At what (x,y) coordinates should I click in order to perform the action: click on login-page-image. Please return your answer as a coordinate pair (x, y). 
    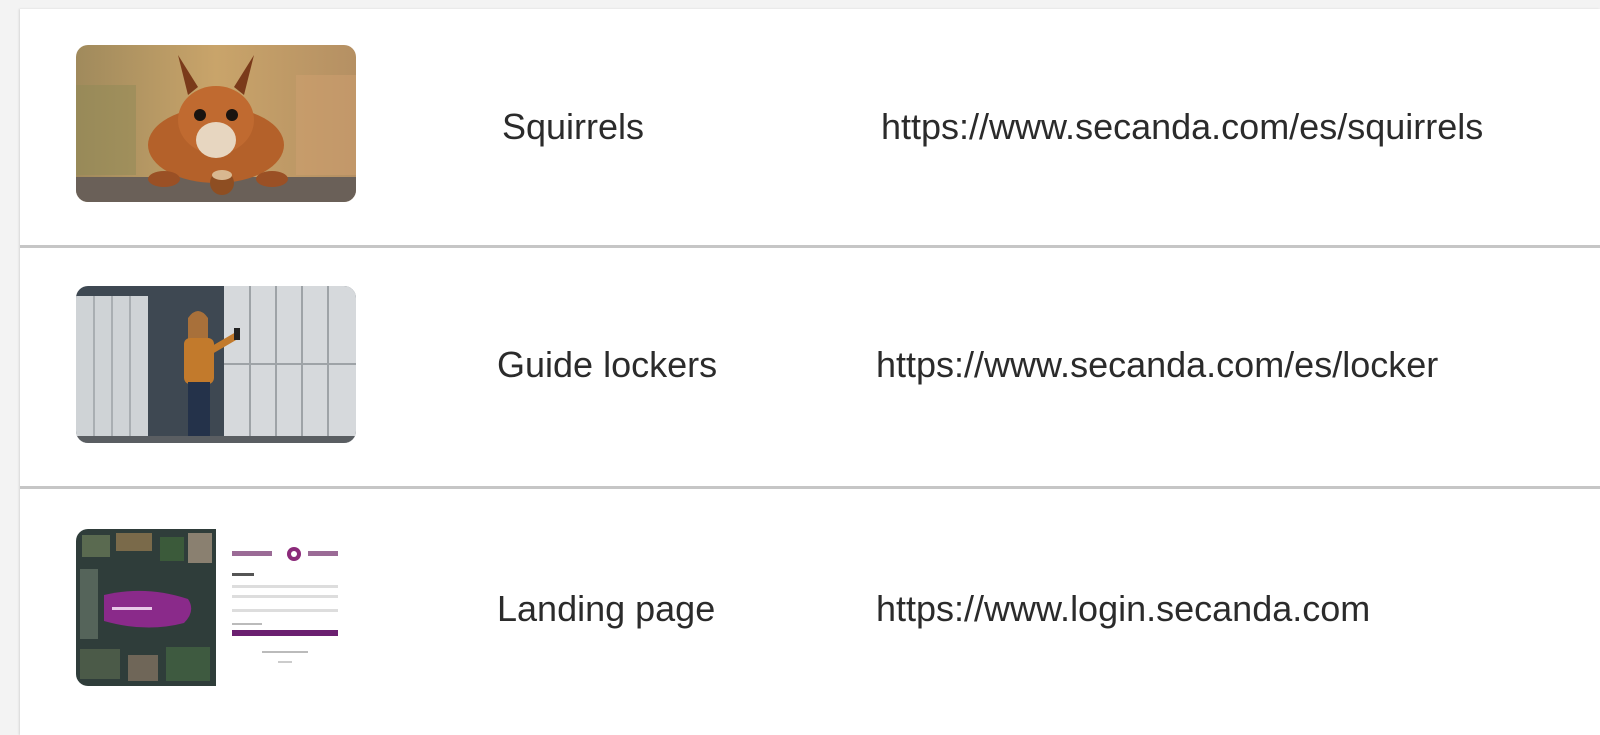
    Looking at the image, I should click on (216, 607).